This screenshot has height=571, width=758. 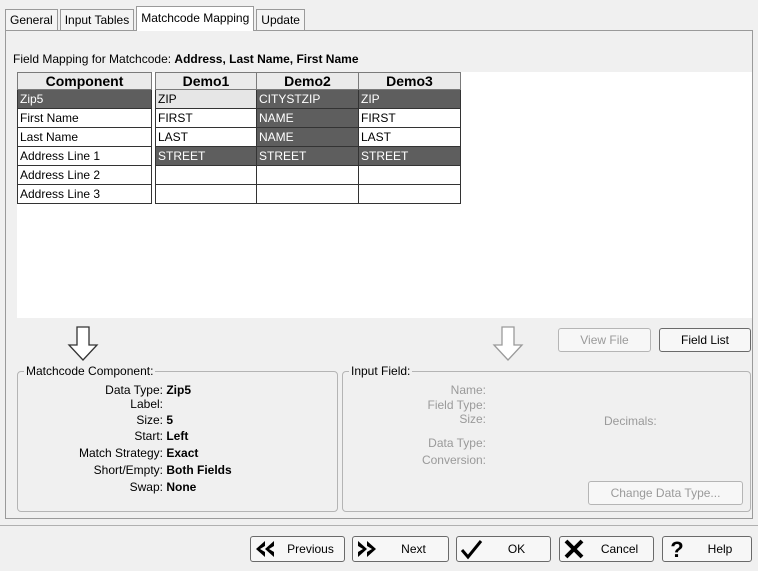 I want to click on if-data-type-label: Data Type:, so click(x=457, y=443).